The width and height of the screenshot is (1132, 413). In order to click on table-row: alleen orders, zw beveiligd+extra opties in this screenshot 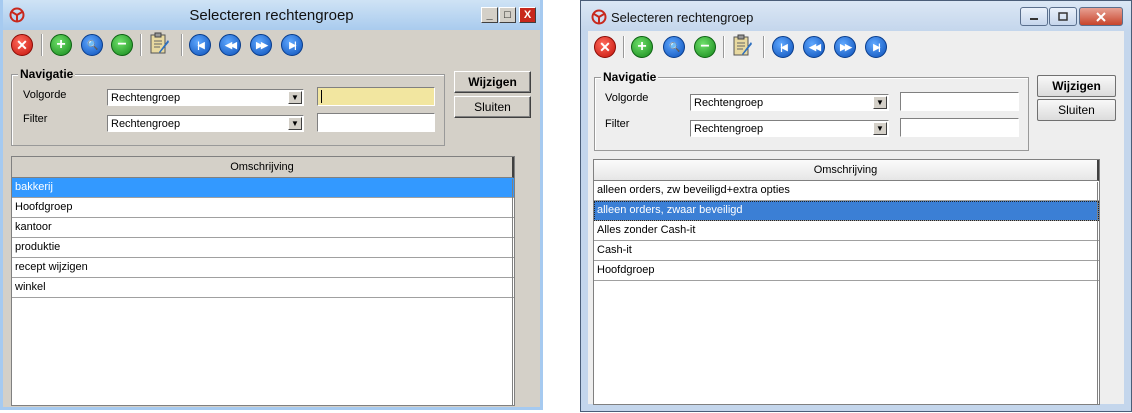, I will do `click(846, 191)`.